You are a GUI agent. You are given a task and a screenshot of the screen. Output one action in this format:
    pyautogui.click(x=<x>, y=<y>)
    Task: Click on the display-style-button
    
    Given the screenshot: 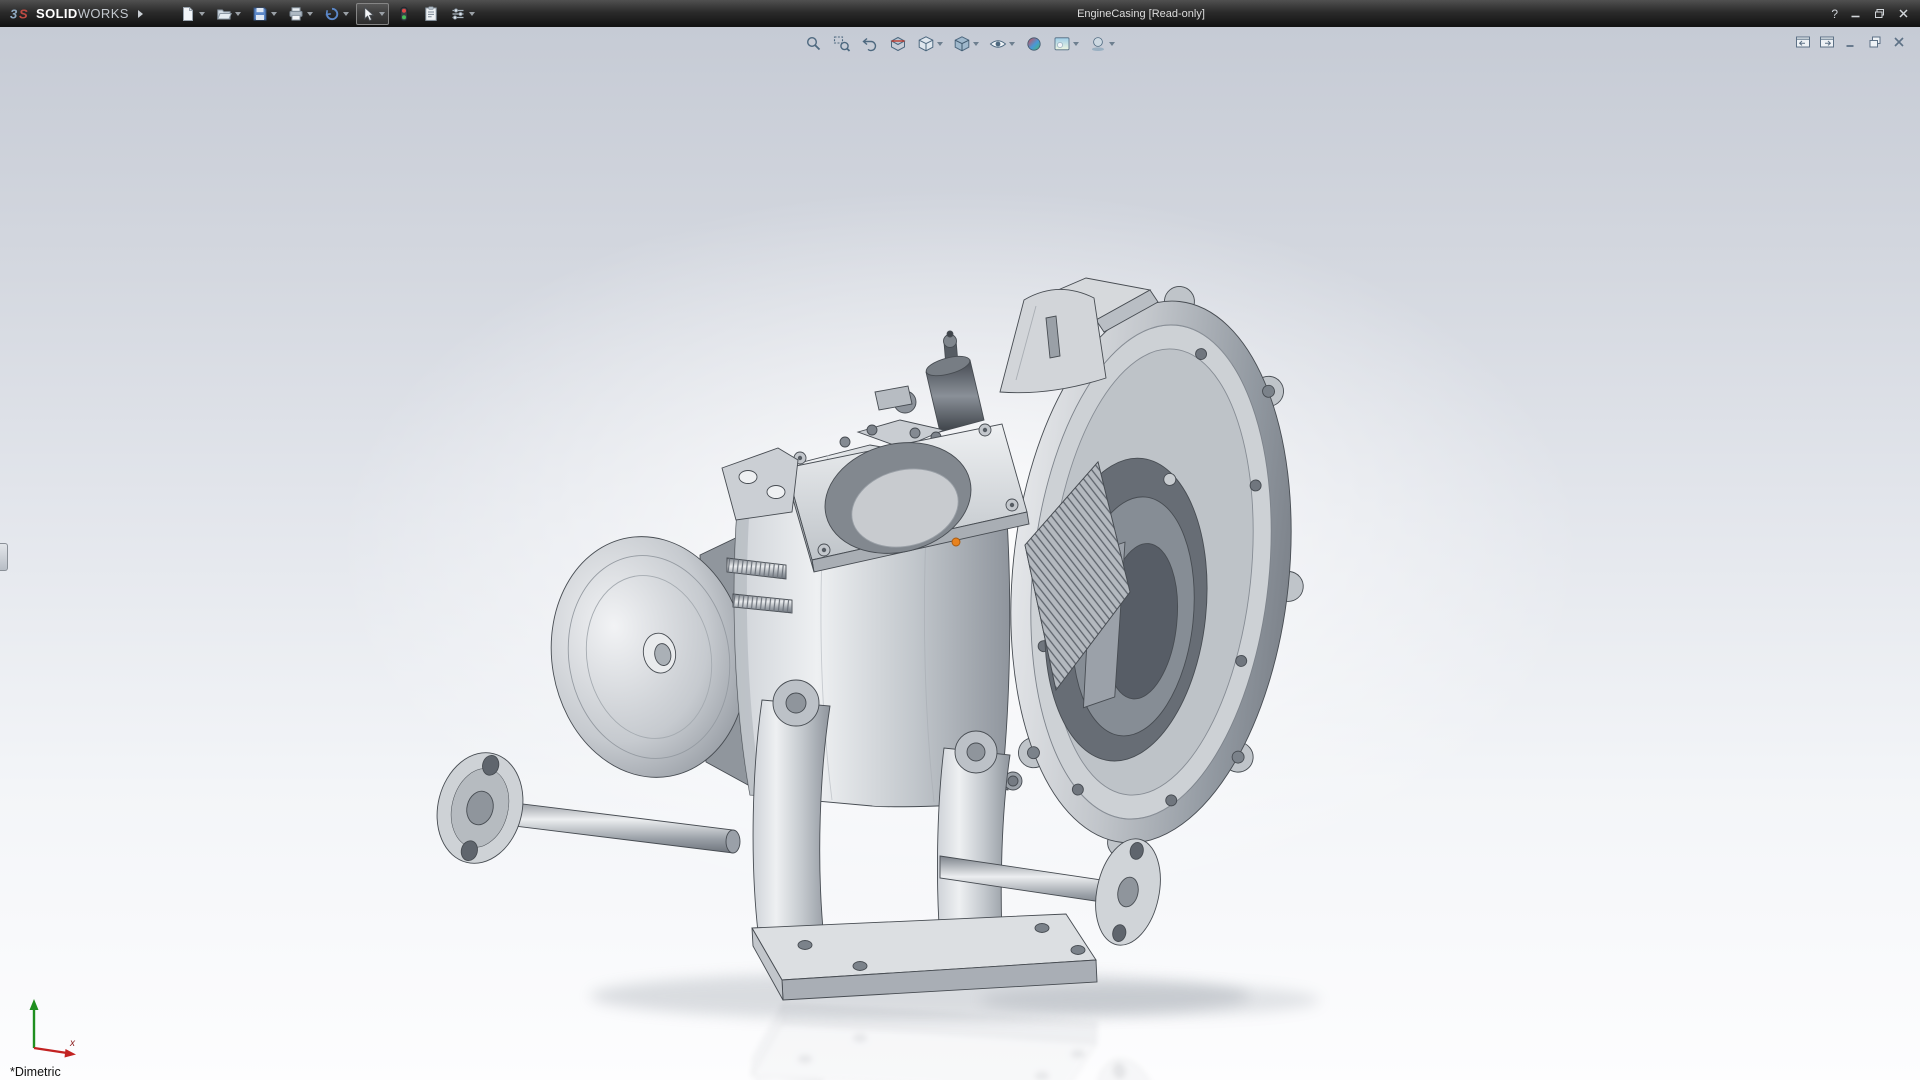 What is the action you would take?
    pyautogui.click(x=966, y=44)
    